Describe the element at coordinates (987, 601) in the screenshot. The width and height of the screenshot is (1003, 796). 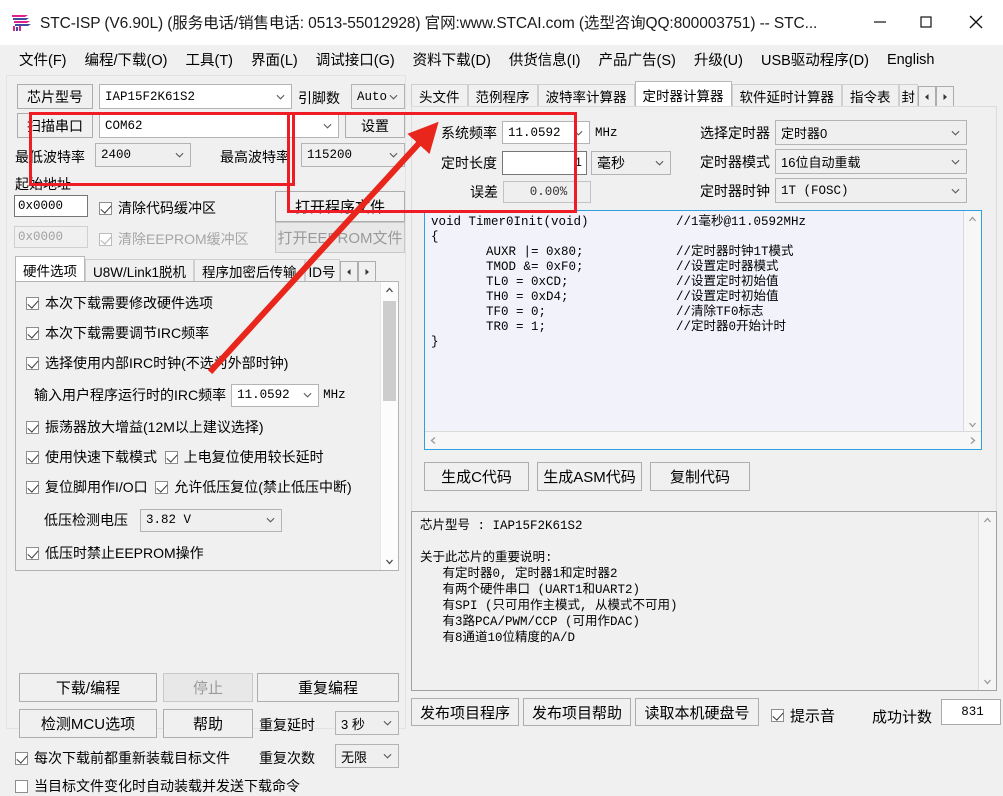
I see `info-scrollbar` at that location.